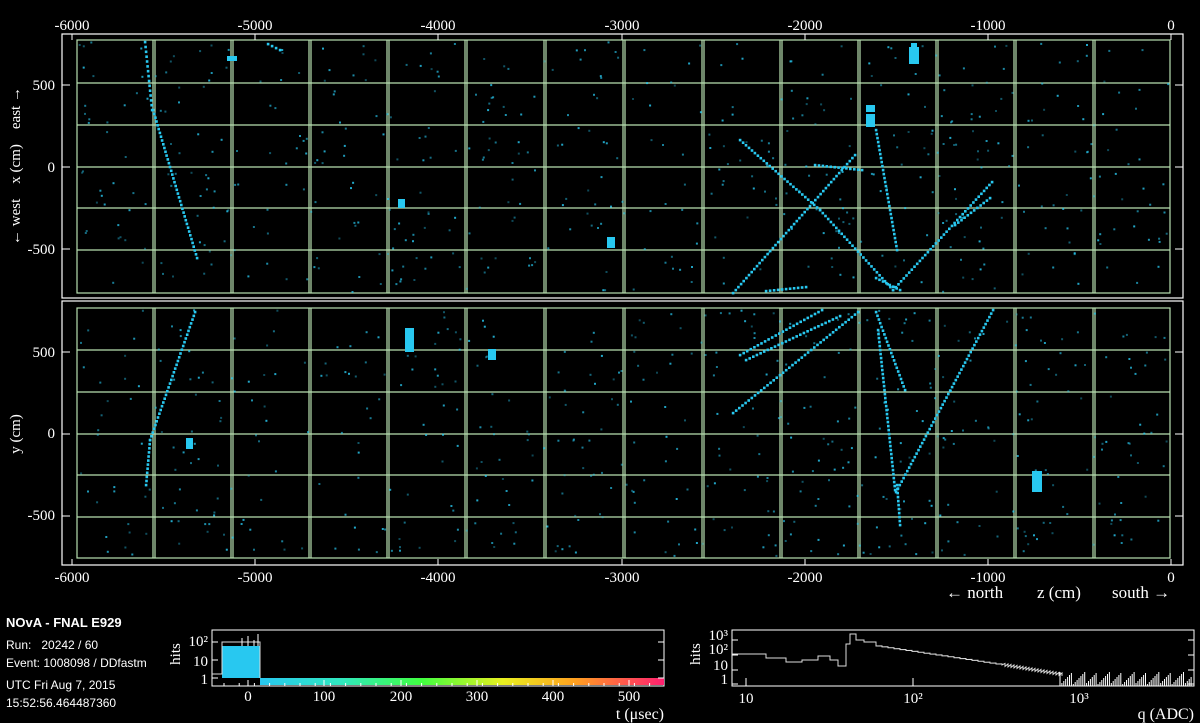  Describe the element at coordinates (401, 697) in the screenshot. I see `time-x-tick: 200` at that location.